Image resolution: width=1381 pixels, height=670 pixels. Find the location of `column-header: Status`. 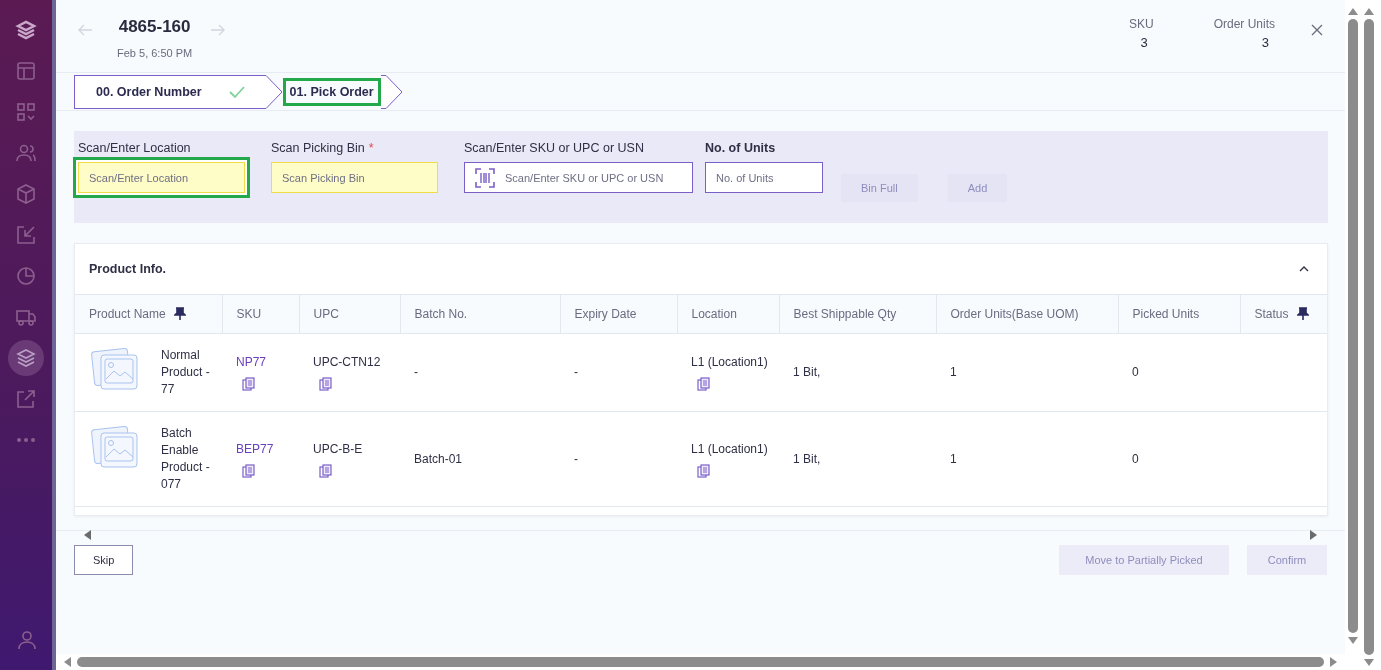

column-header: Status is located at coordinates (1271, 314).